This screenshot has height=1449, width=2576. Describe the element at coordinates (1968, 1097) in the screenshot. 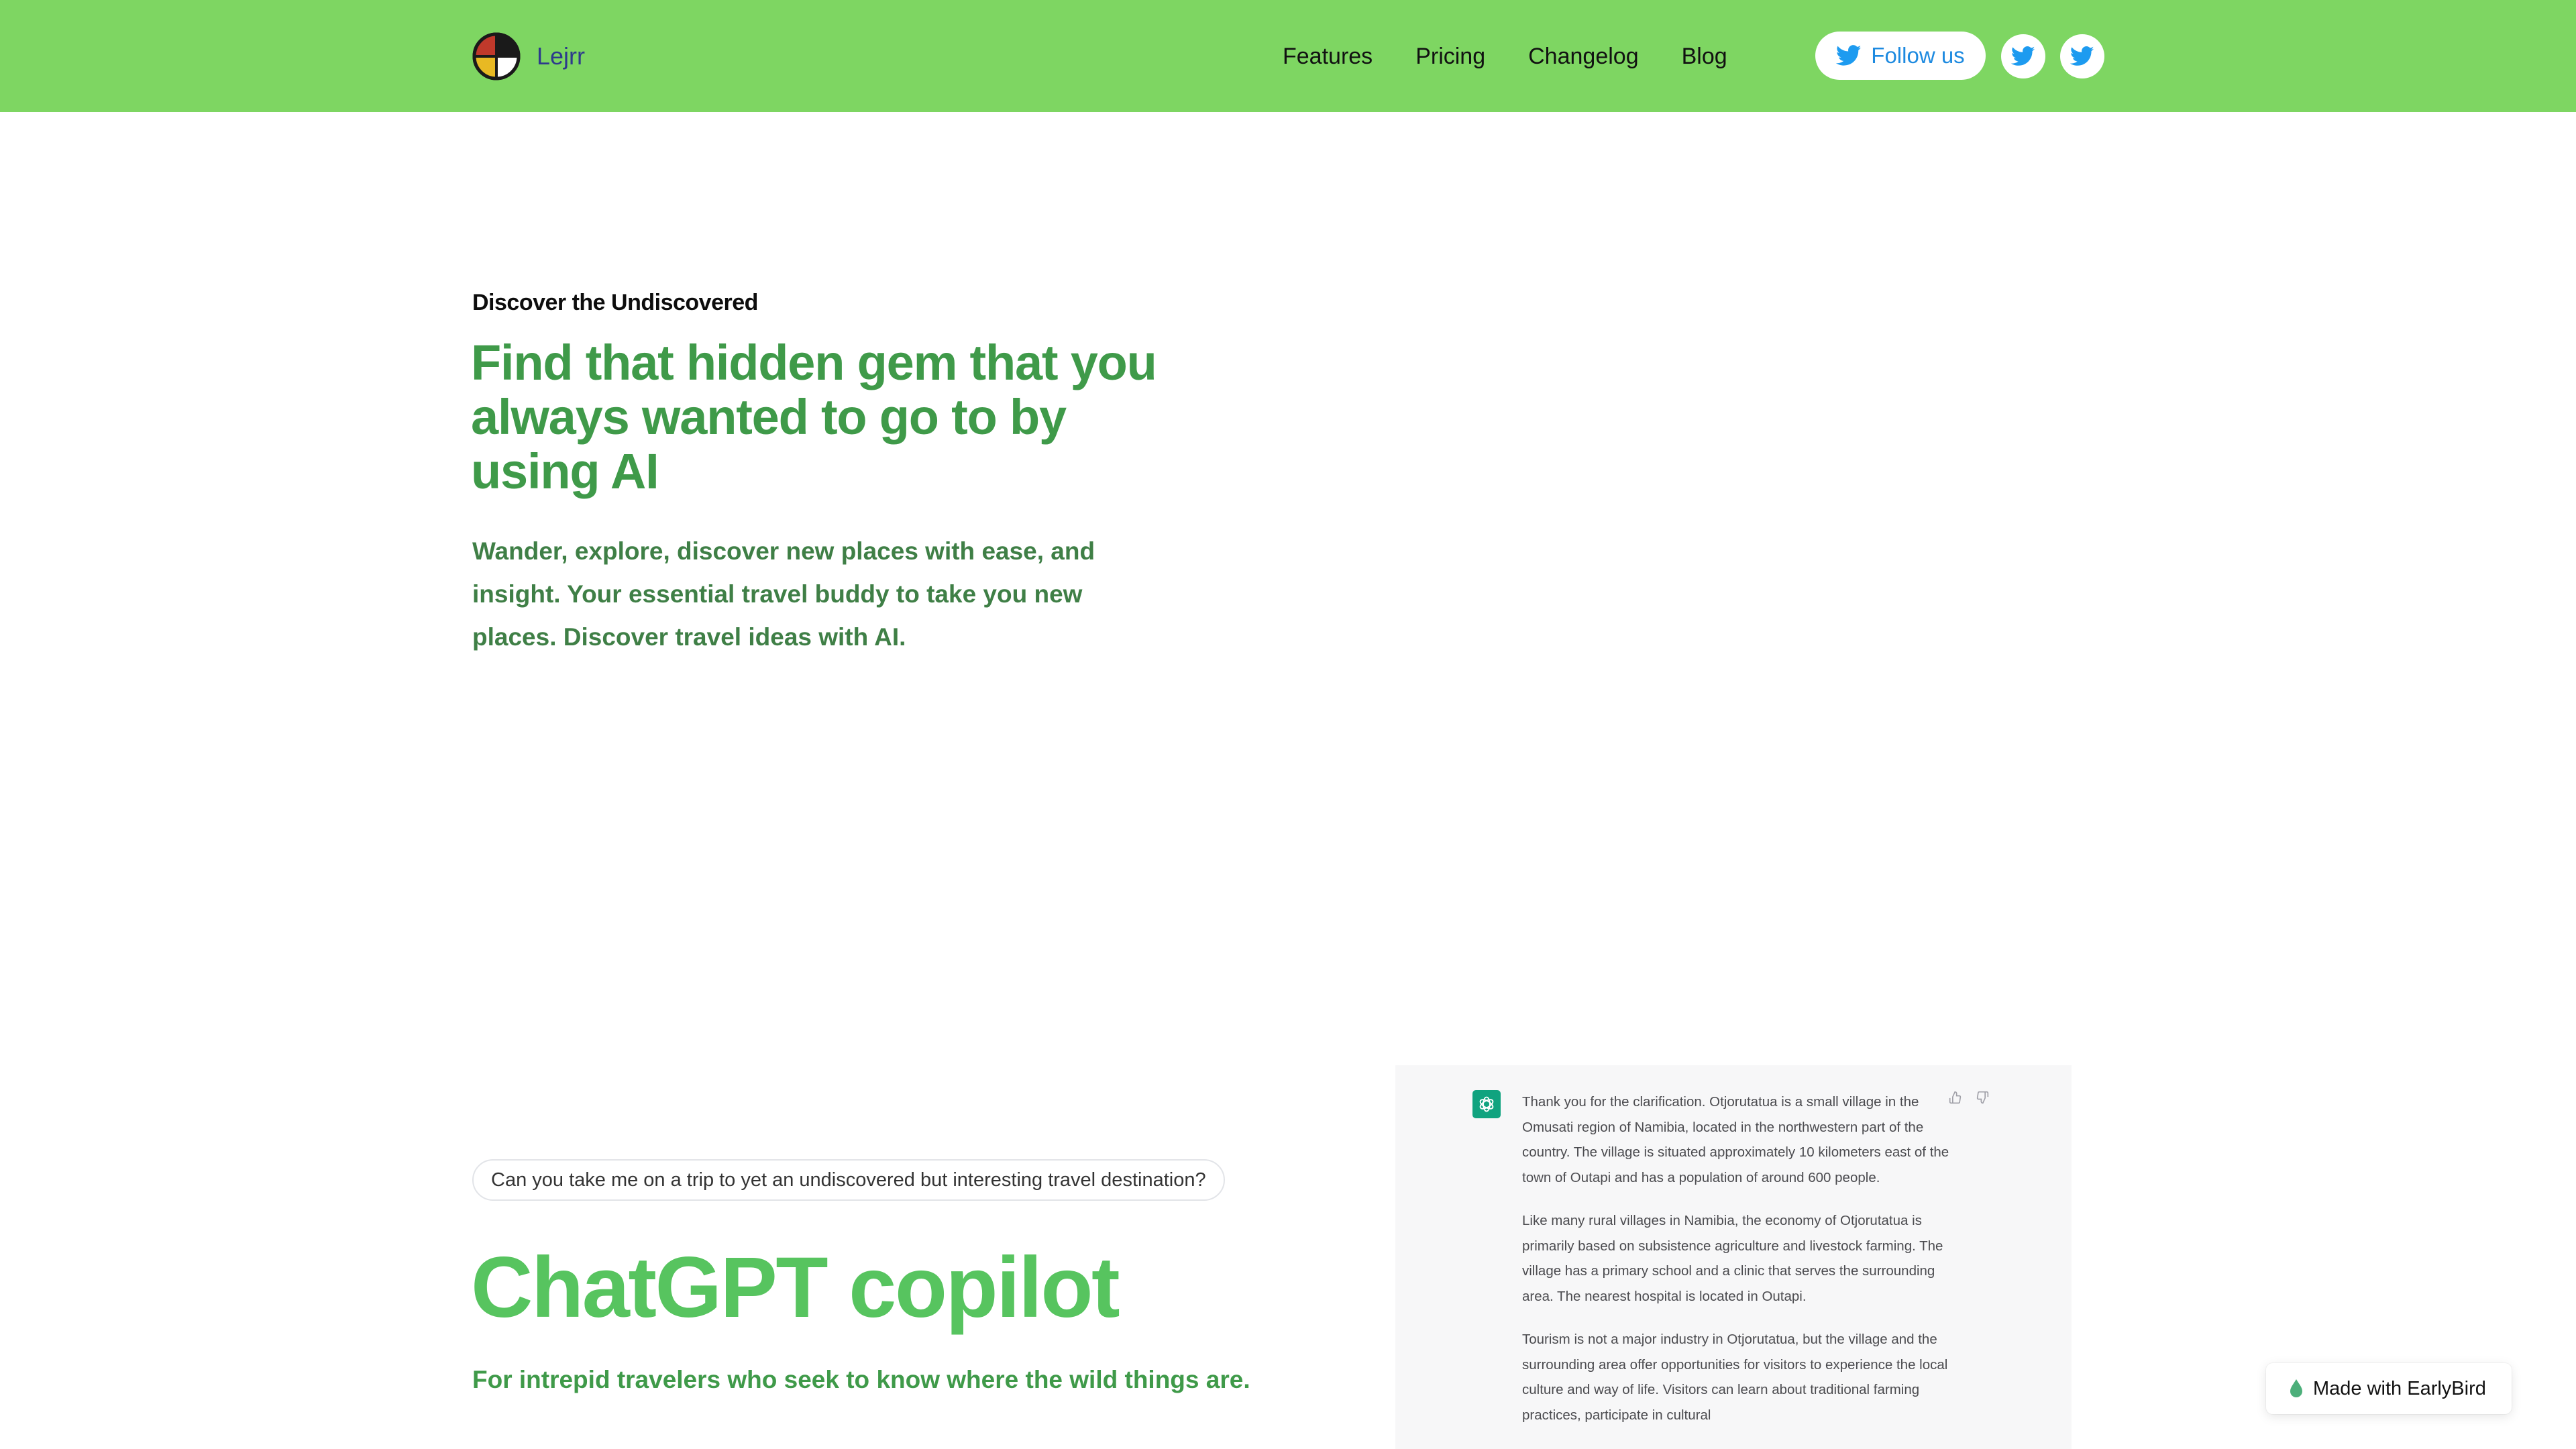

I see `feedback-buttons` at that location.